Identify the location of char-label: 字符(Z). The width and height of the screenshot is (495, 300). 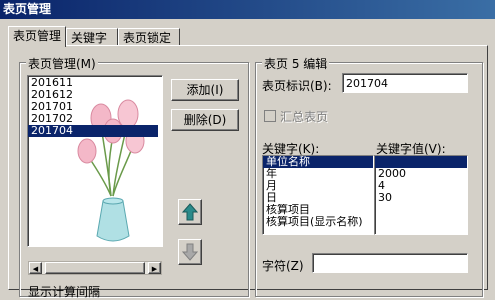
(283, 266).